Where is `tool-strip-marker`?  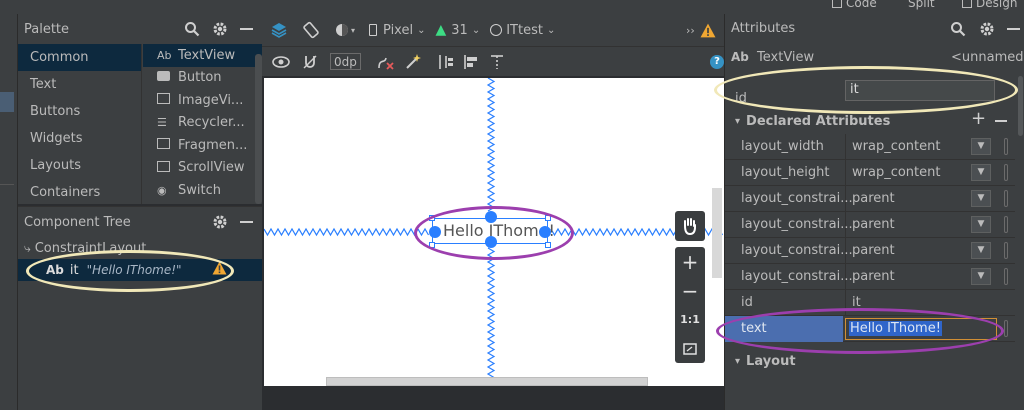 tool-strip-marker is located at coordinates (7, 102).